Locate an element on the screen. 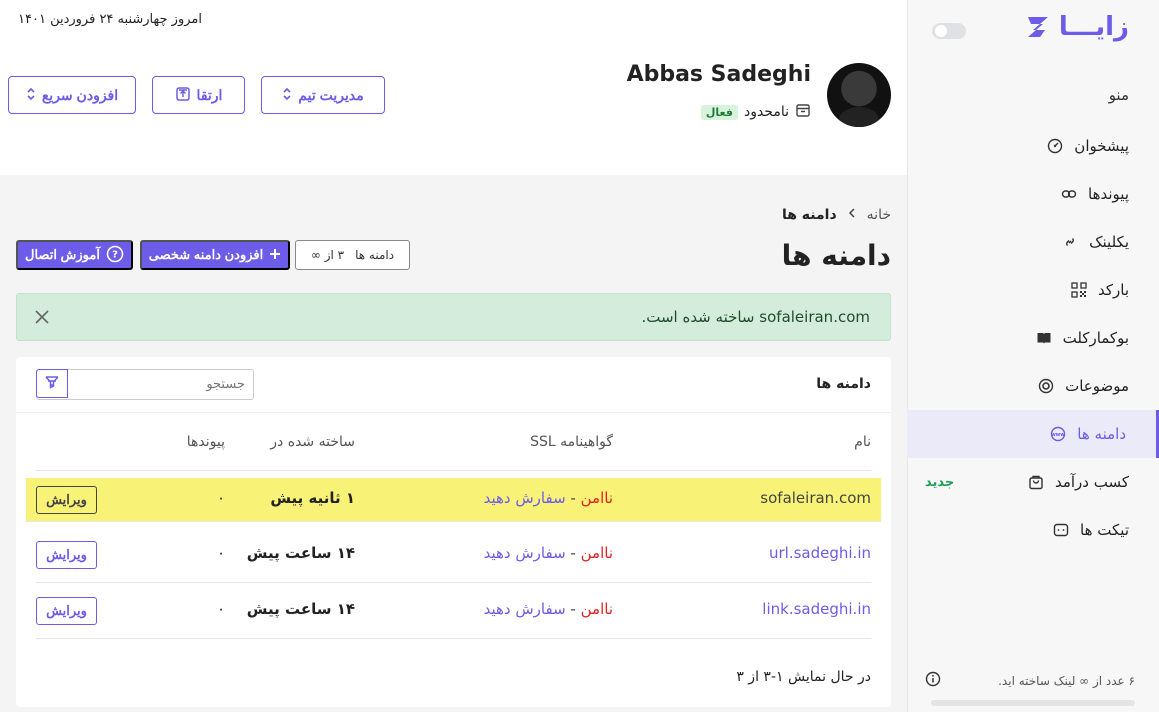 Image resolution: width=1159 pixels, height=712 pixels. theme-toggle is located at coordinates (949, 31).